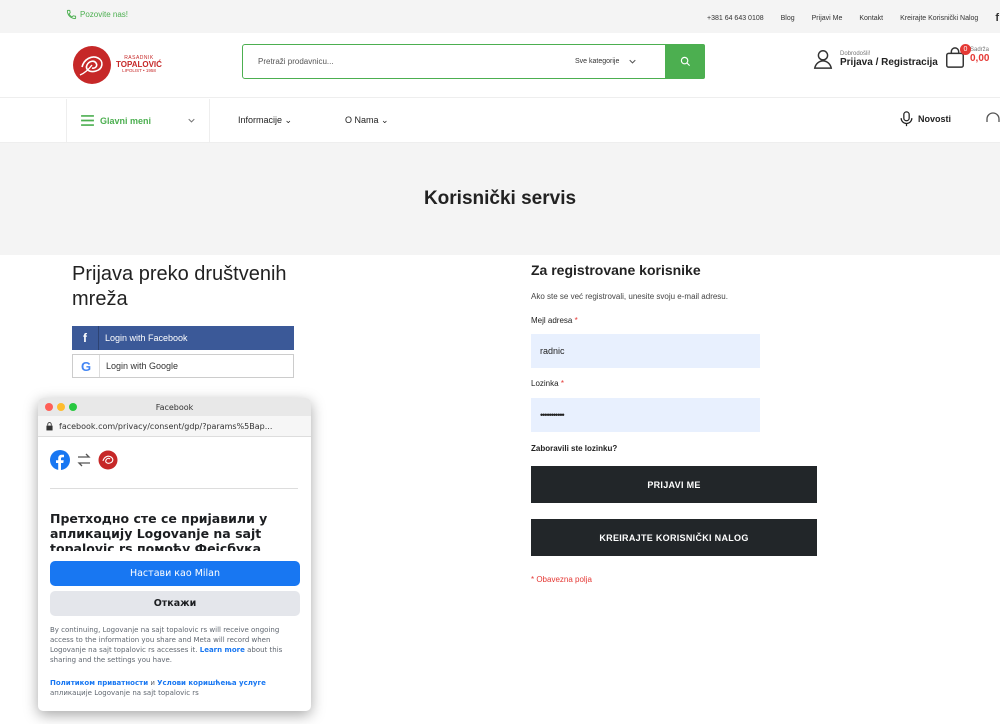  I want to click on cart-count-badge: 0, so click(965, 49).